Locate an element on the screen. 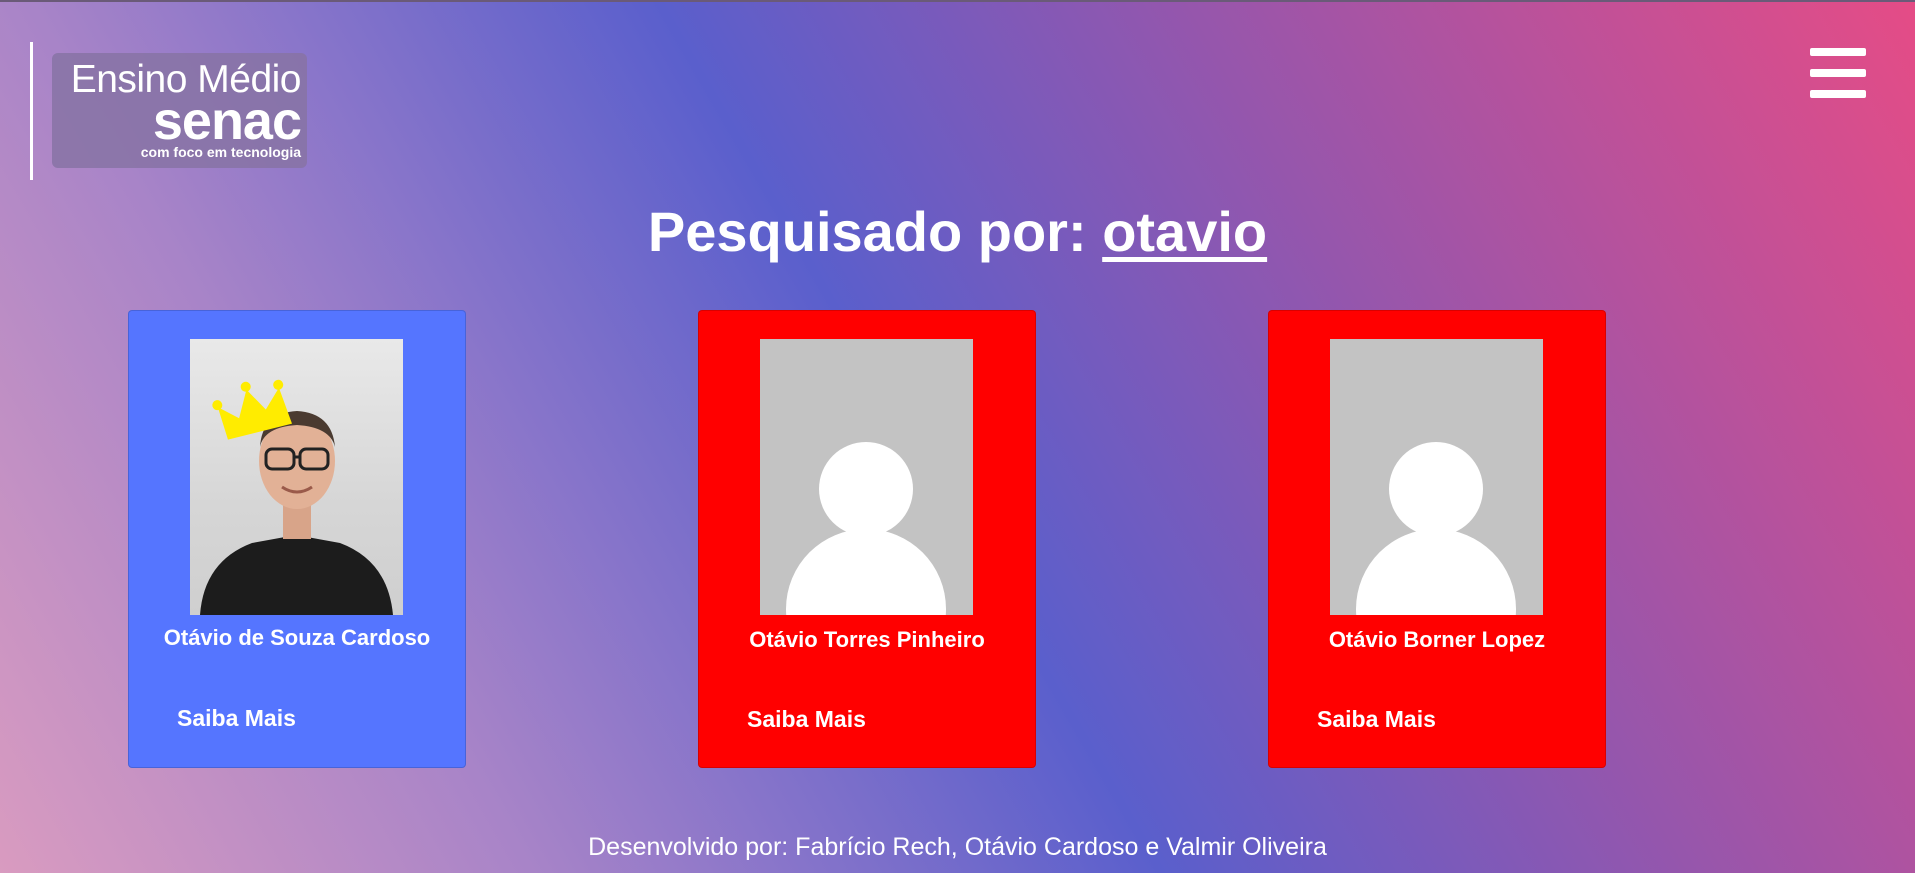 The height and width of the screenshot is (873, 1915). student-name: Otávio de Souza Cardoso is located at coordinates (297, 637).